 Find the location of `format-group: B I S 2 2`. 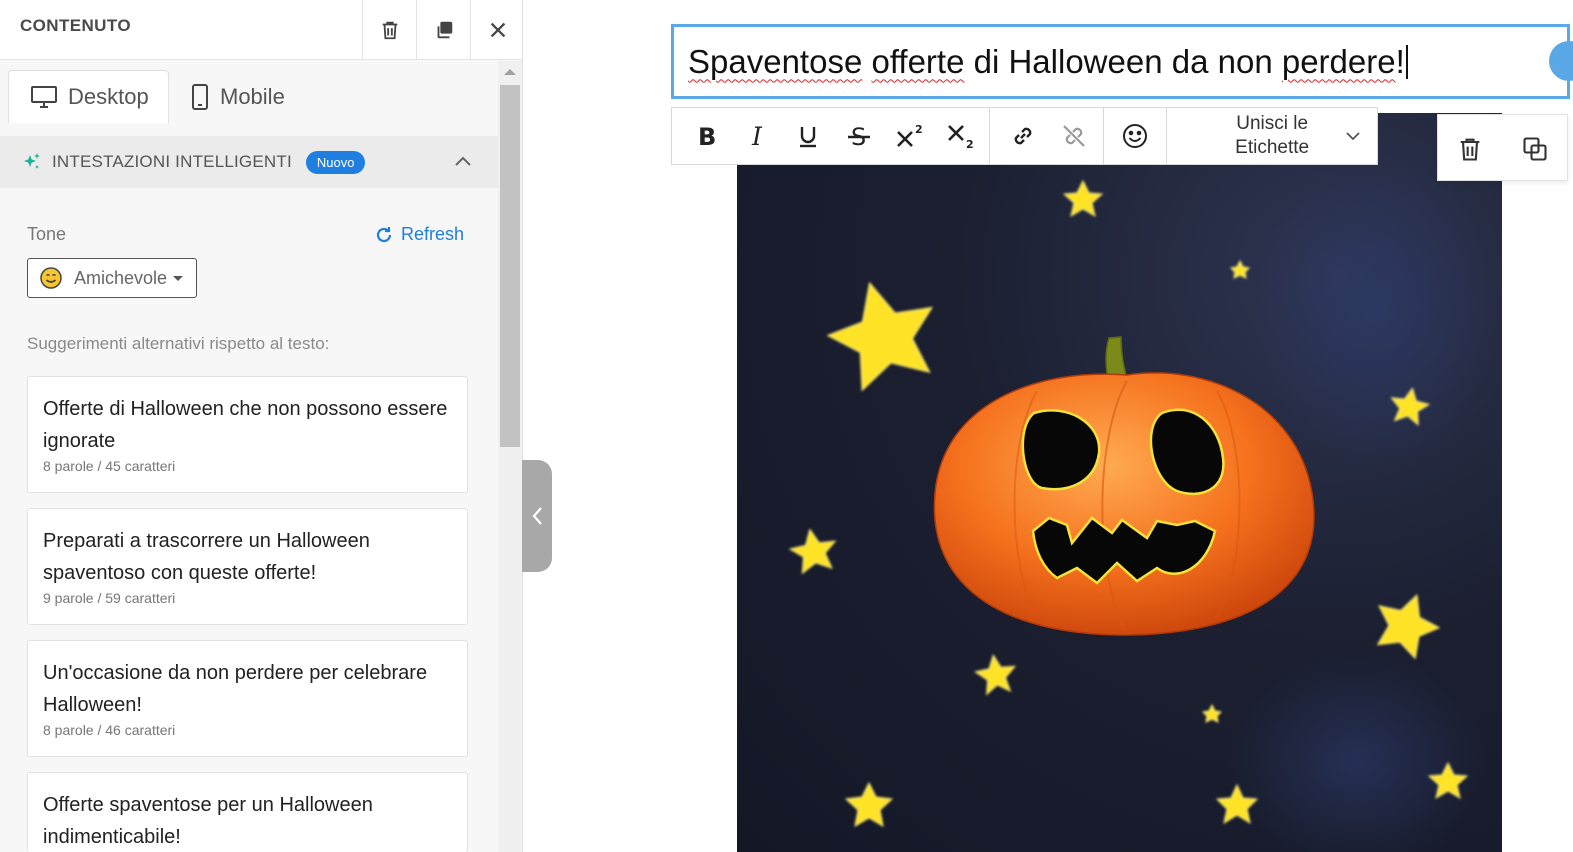

format-group: B I S 2 2 is located at coordinates (831, 136).